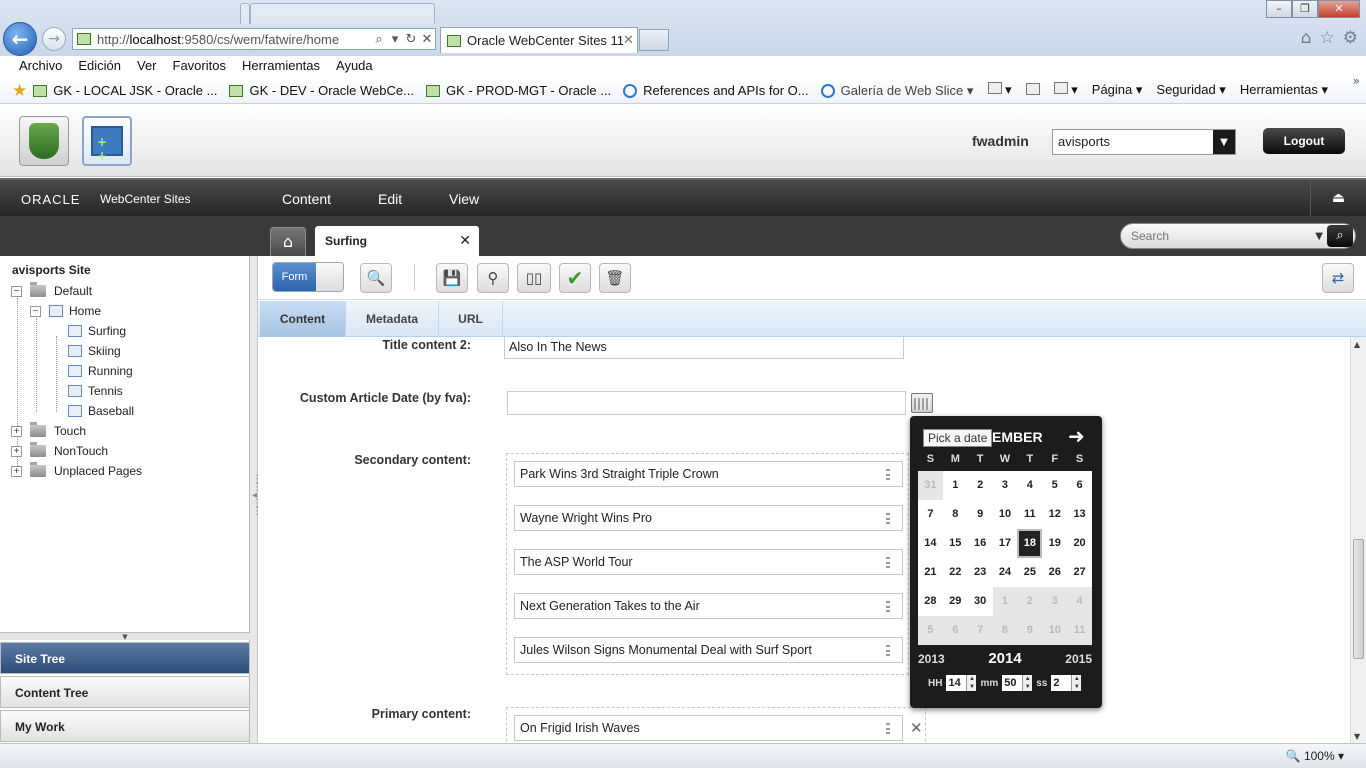  What do you see at coordinates (427, 39) in the screenshot?
I see `stop-icon: ✕` at bounding box center [427, 39].